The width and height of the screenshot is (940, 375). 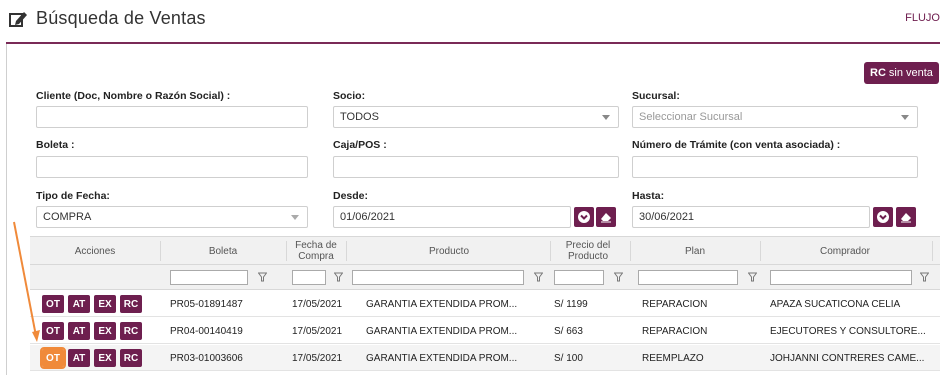 I want to click on fecha-filter-input, so click(x=309, y=277).